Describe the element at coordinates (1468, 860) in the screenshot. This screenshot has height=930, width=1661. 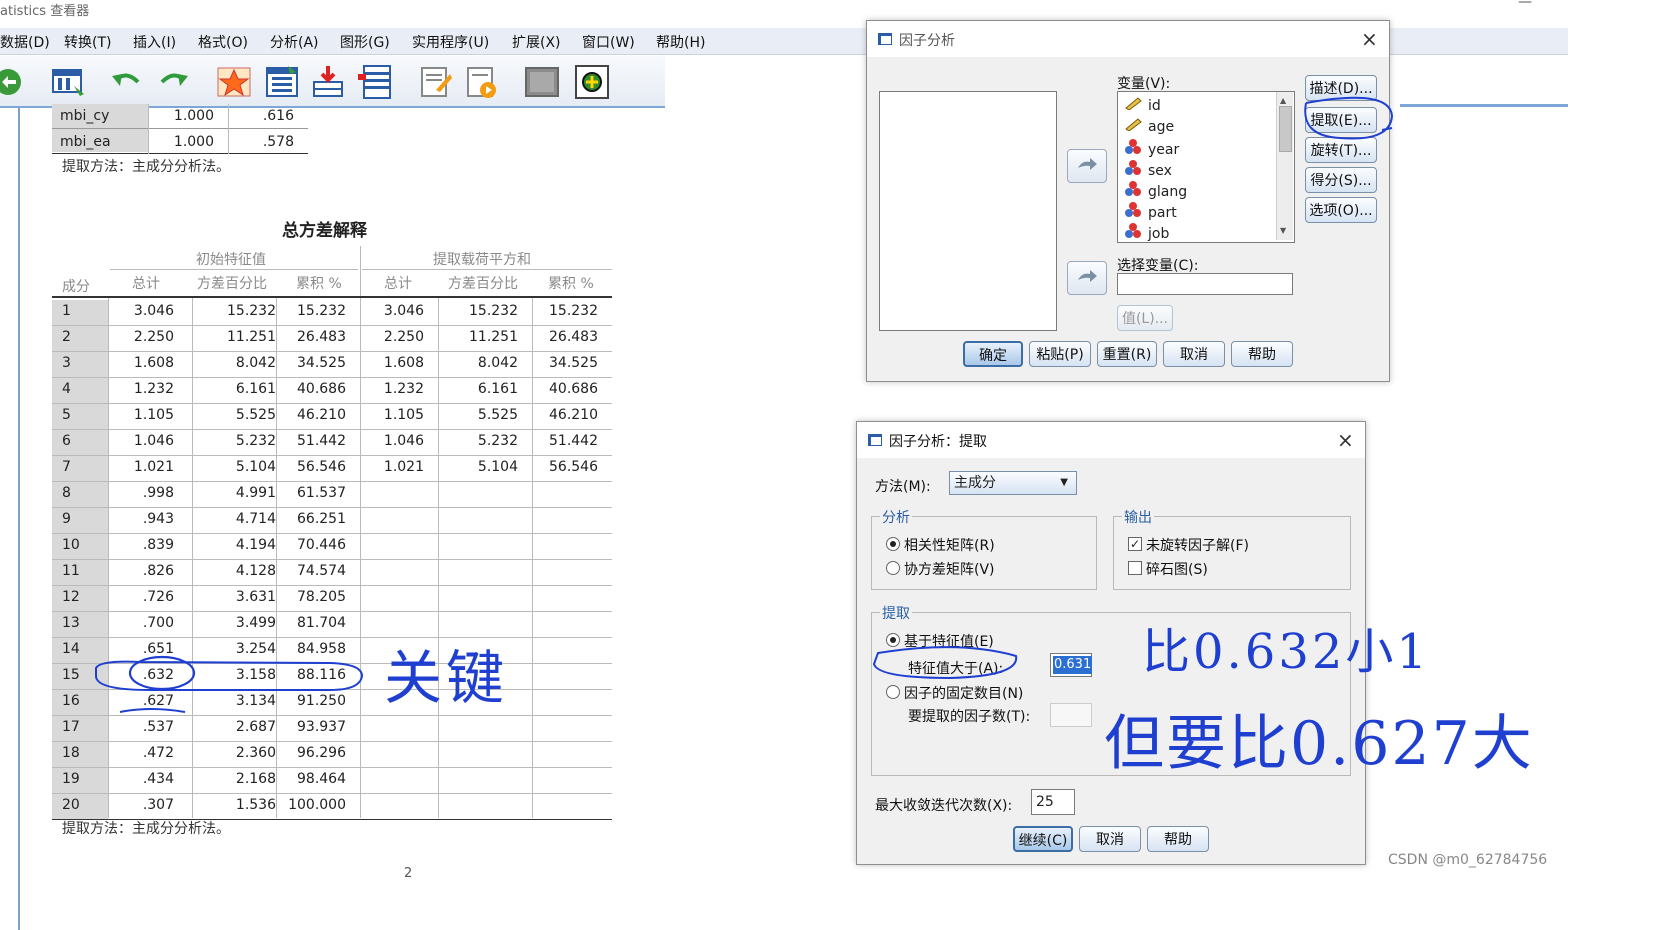
I see `watermark: CSDN @m0_62784756` at that location.